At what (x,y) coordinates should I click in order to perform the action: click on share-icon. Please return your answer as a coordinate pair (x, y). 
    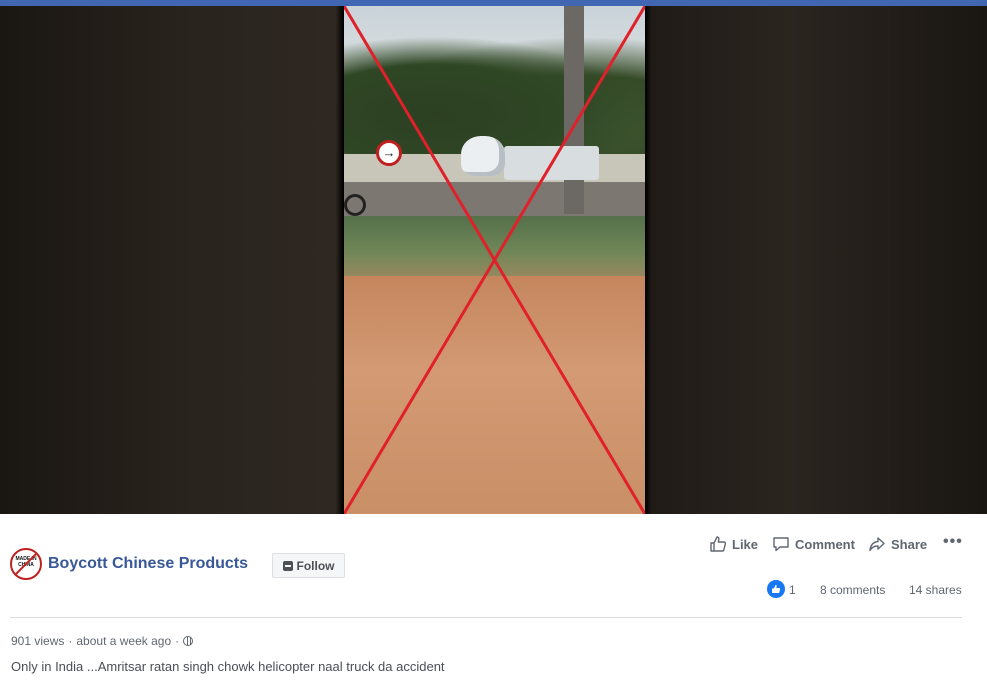
    Looking at the image, I should click on (877, 544).